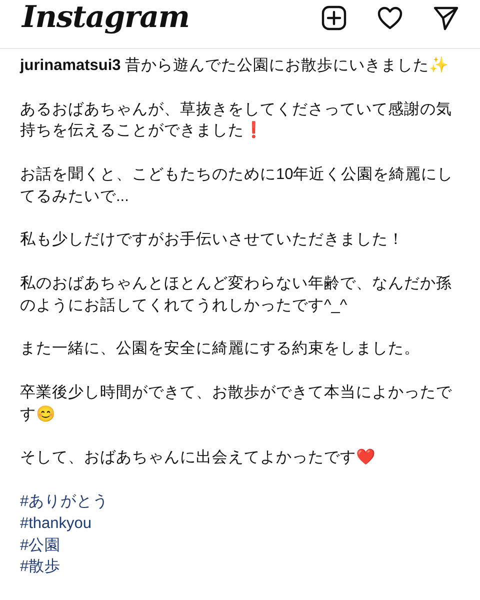 This screenshot has height=600, width=480. What do you see at coordinates (64, 501) in the screenshot?
I see `hashtag-link: #ありがとう` at bounding box center [64, 501].